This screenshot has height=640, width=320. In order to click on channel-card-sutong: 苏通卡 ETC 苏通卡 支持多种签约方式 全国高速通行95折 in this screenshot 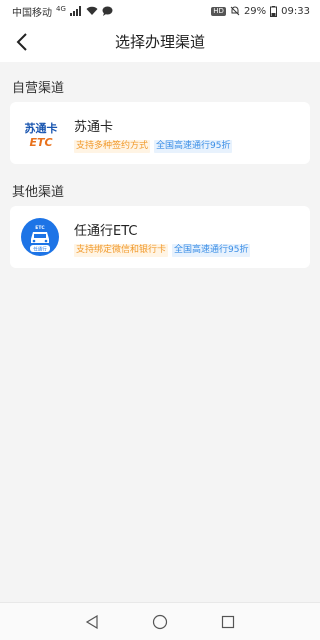, I will do `click(160, 133)`.